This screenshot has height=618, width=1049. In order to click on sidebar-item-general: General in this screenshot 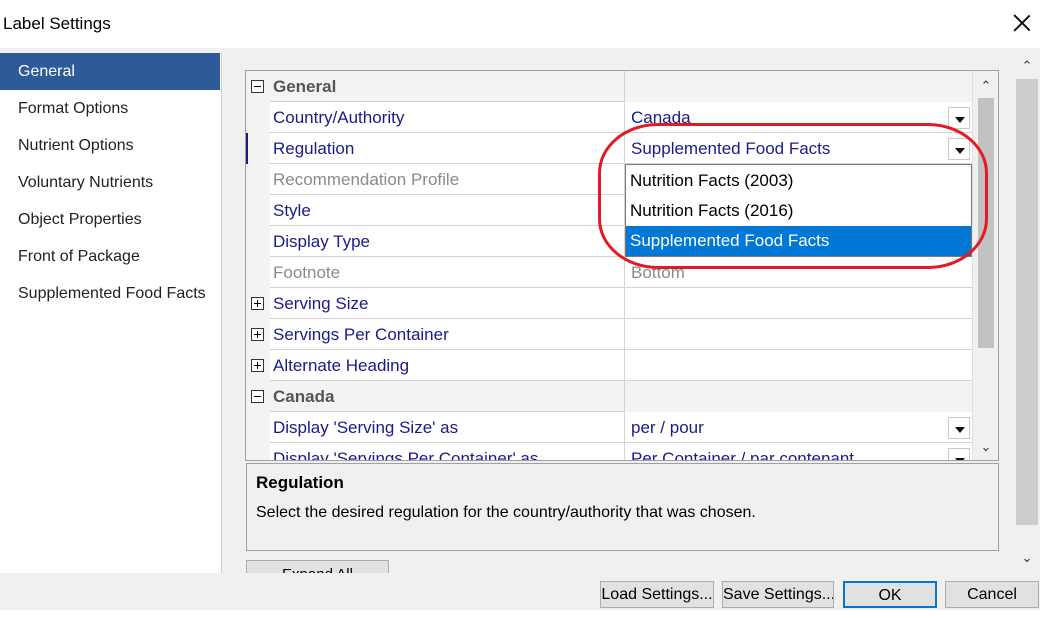, I will do `click(110, 71)`.